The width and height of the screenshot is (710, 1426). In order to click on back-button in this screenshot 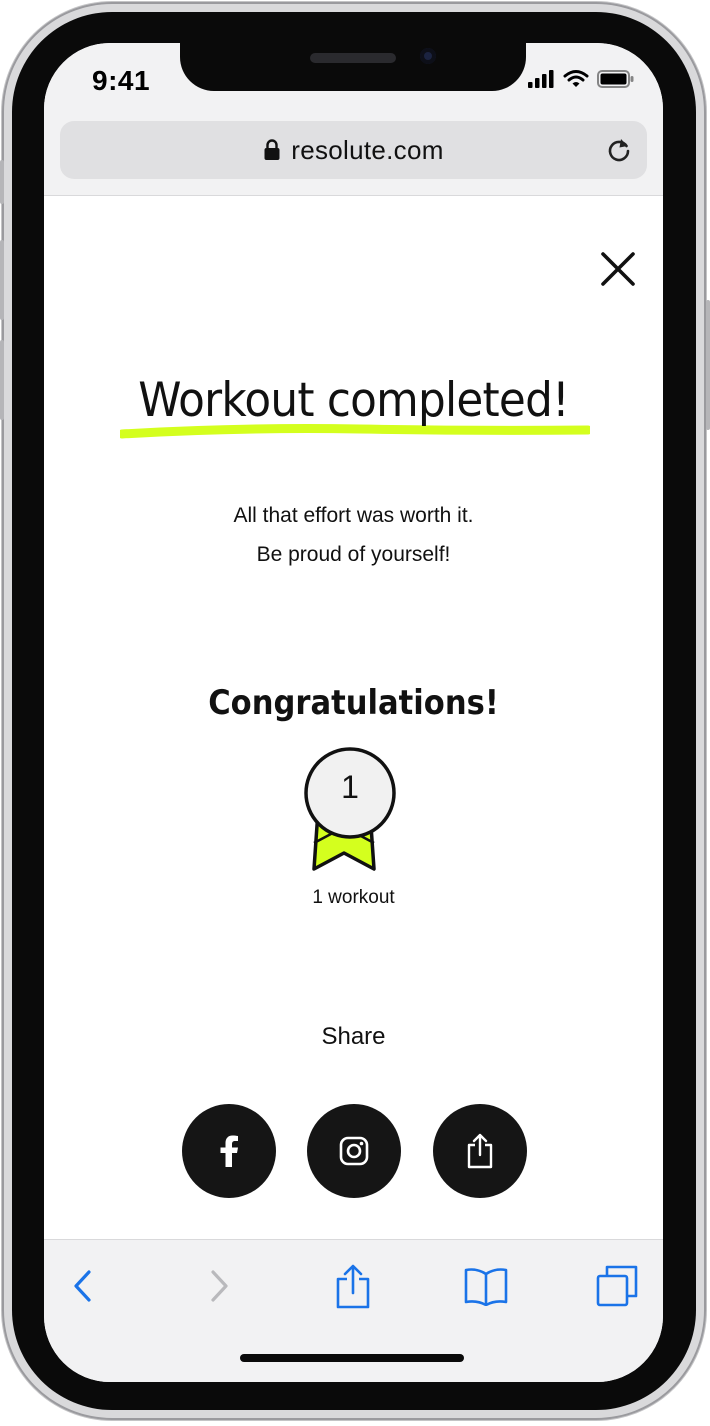, I will do `click(82, 1286)`.